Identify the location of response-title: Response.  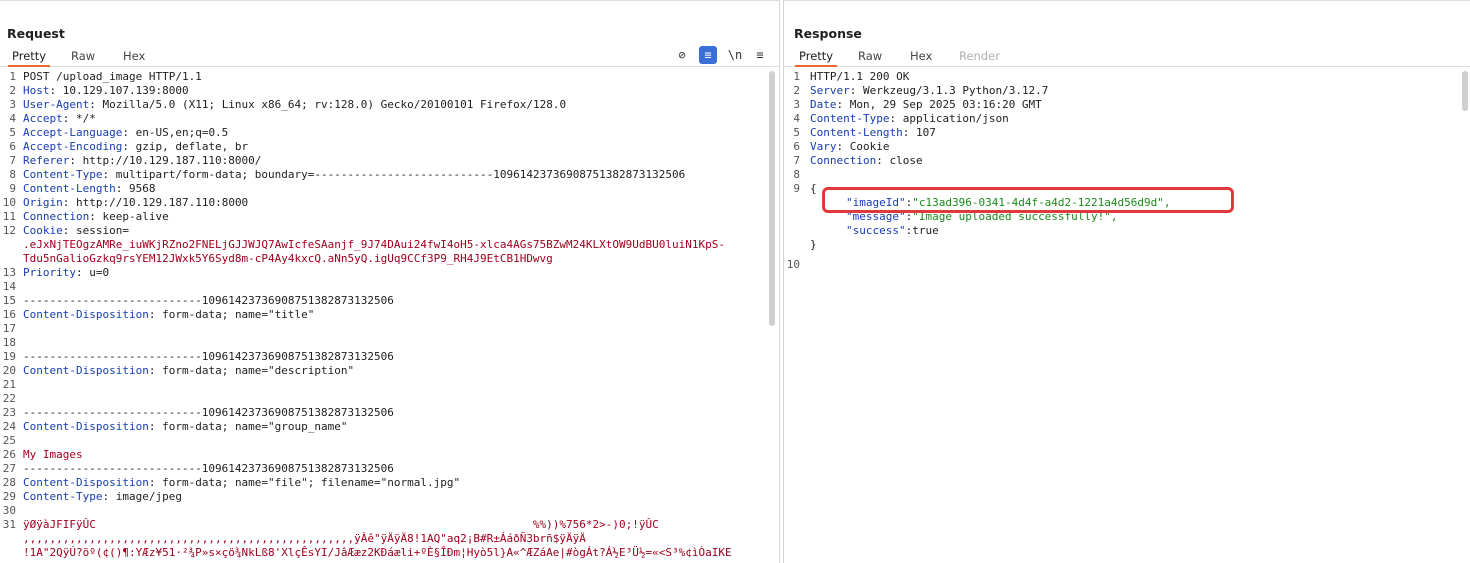
(828, 33).